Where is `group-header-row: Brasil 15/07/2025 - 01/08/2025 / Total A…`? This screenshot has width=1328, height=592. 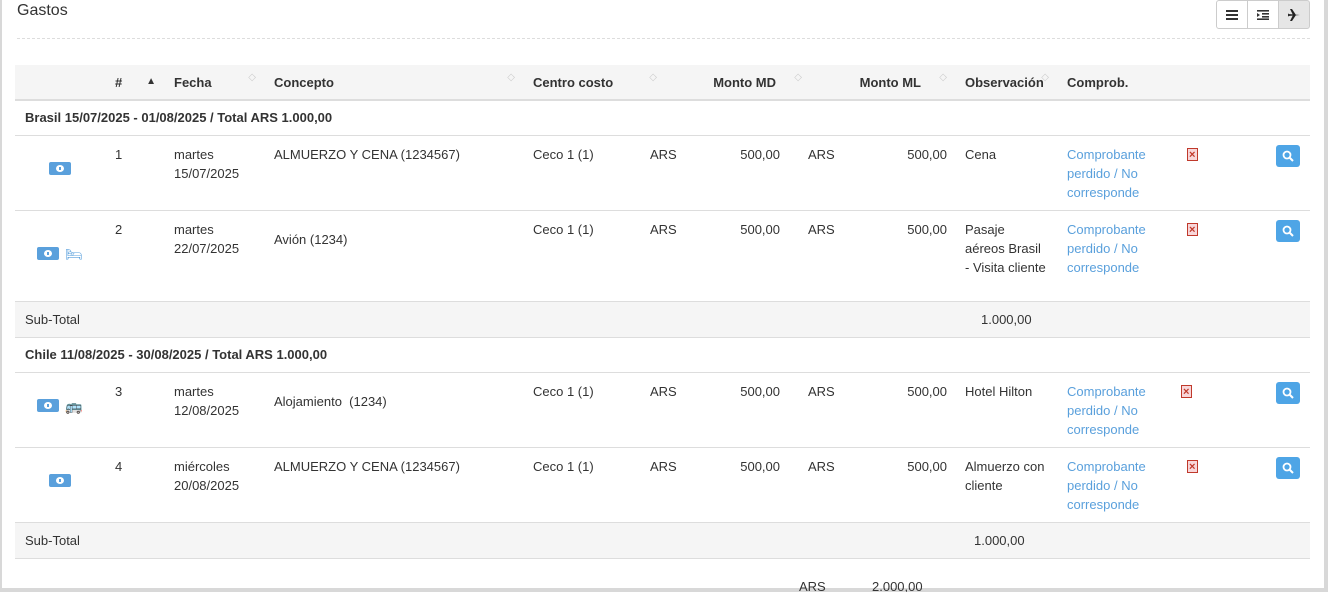
group-header-row: Brasil 15/07/2025 - 01/08/2025 / Total A… is located at coordinates (662, 117).